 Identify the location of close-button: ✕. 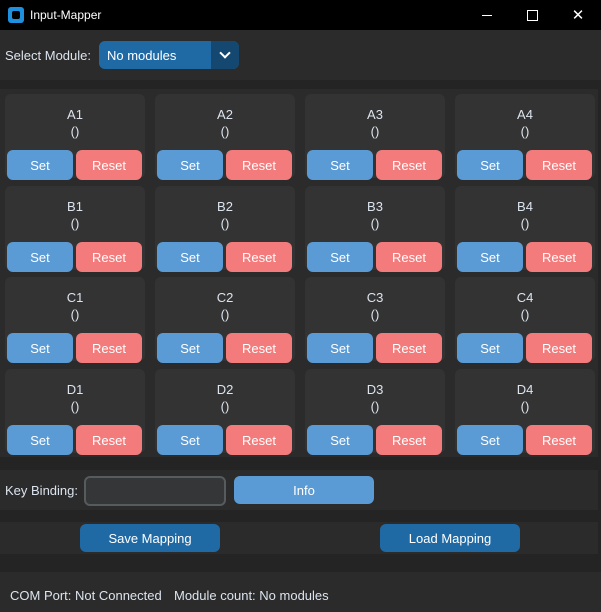
(578, 15).